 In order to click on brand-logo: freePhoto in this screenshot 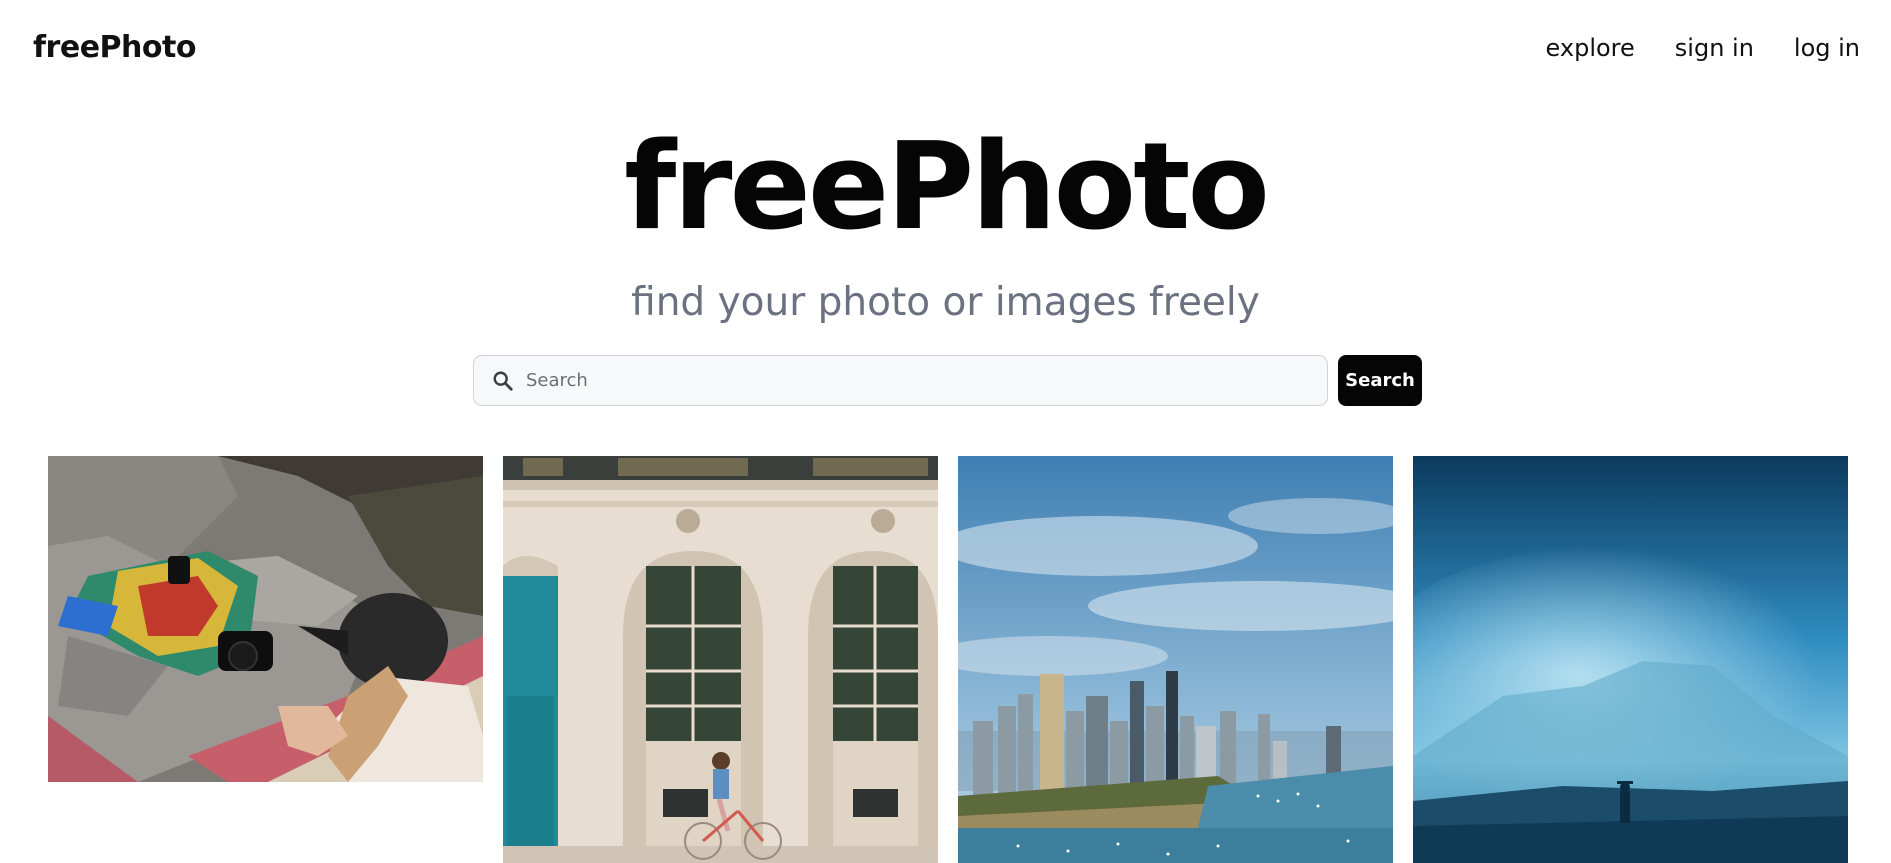, I will do `click(114, 47)`.